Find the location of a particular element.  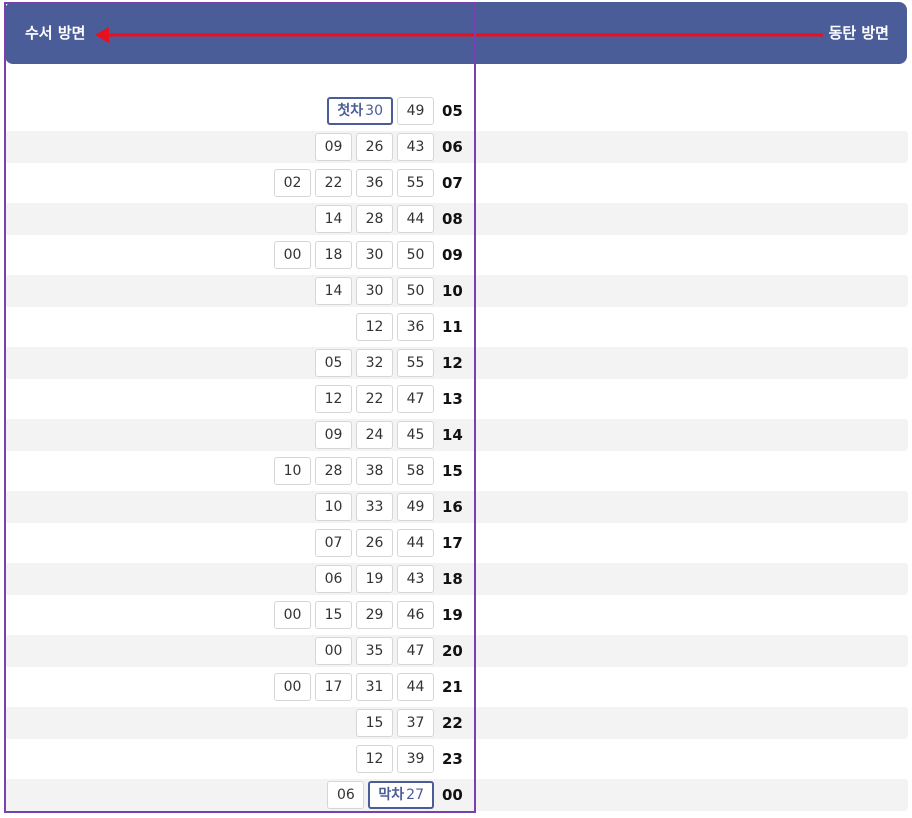

hour-label: 09 is located at coordinates (452, 255).